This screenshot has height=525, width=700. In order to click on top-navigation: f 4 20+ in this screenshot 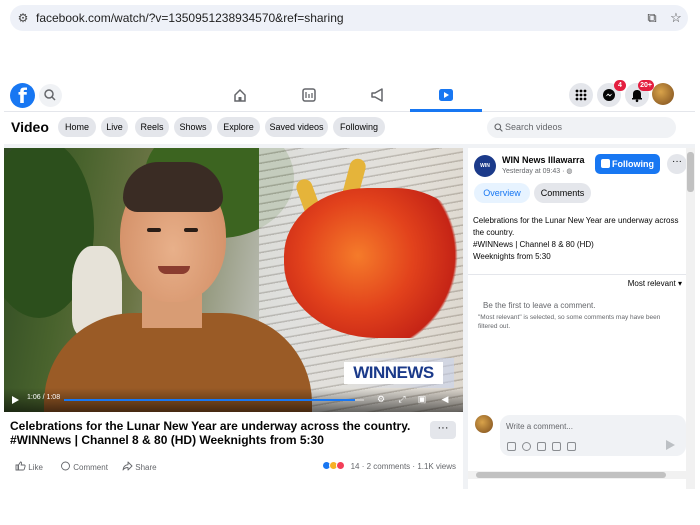, I will do `click(349, 95)`.